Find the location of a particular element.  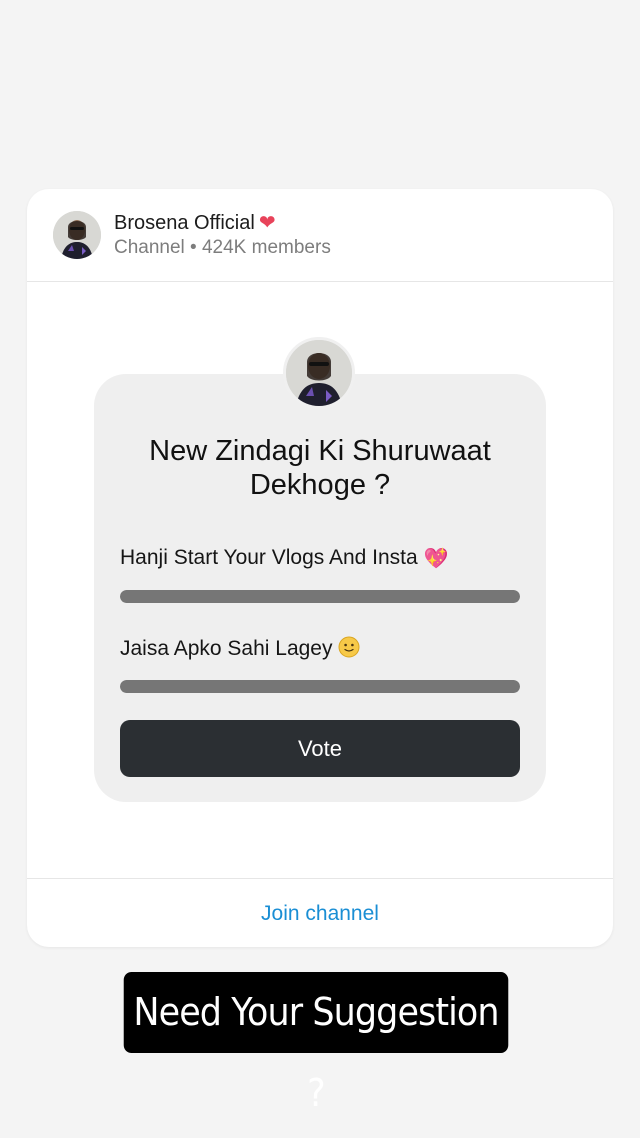

poll-option-2-label: Jaisa Apko Sahi Lagey is located at coordinates (226, 648).